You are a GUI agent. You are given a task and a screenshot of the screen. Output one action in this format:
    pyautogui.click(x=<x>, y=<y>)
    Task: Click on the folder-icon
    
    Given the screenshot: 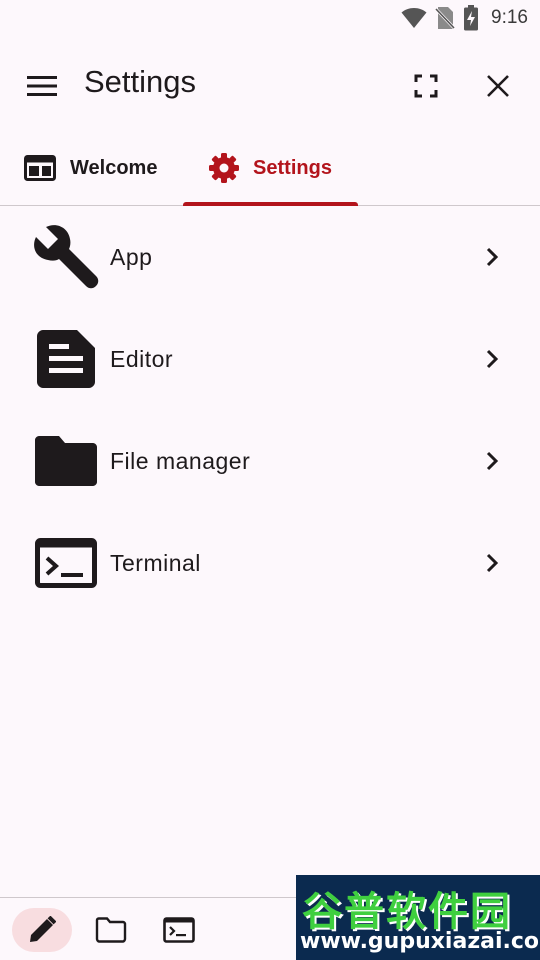 What is the action you would take?
    pyautogui.click(x=66, y=461)
    